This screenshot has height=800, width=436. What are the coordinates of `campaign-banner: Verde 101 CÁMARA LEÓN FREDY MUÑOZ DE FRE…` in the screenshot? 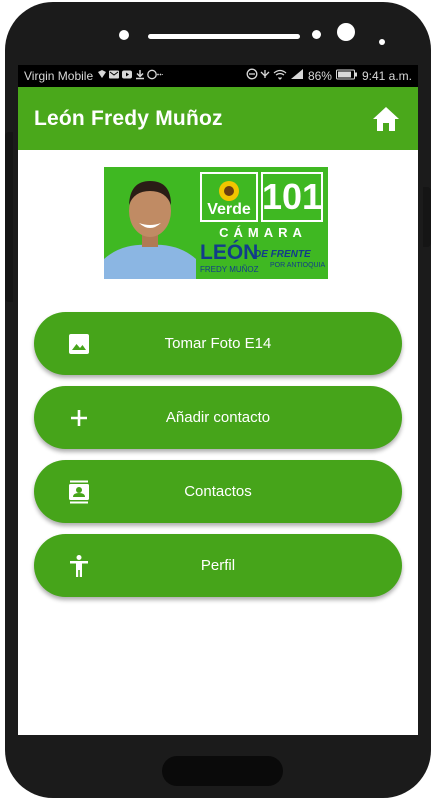 It's located at (216, 223).